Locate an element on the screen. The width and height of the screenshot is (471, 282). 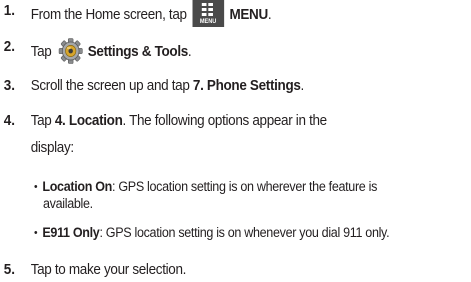
step-bold-label: MENU is located at coordinates (248, 15).